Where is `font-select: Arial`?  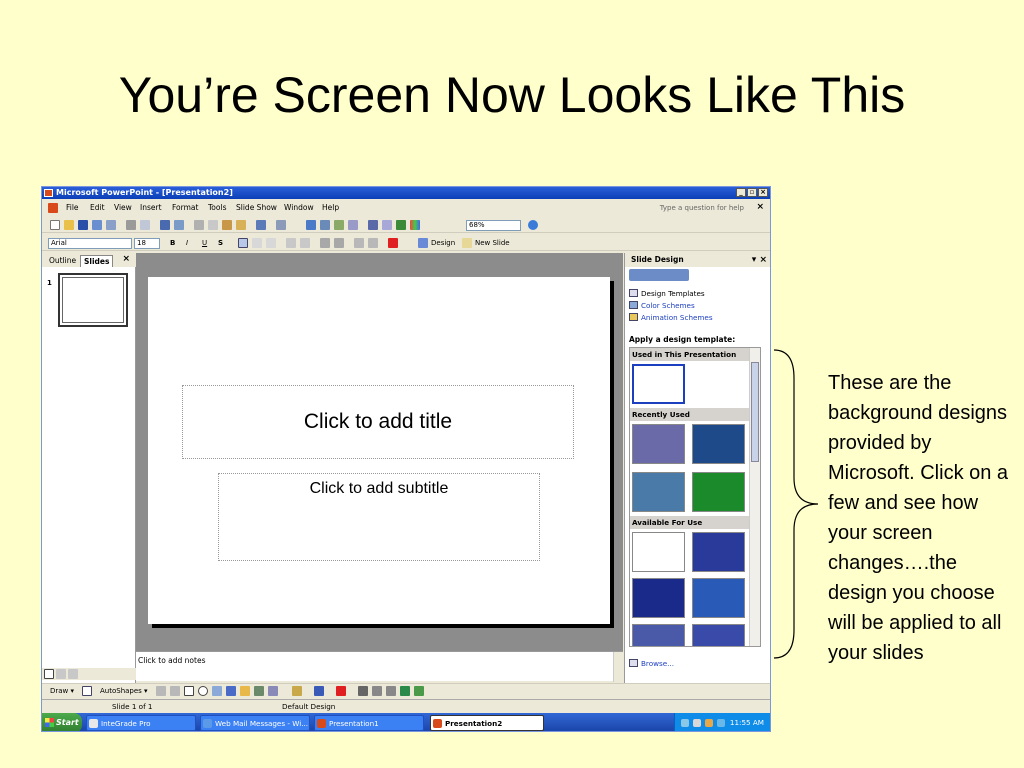
font-select: Arial is located at coordinates (90, 243).